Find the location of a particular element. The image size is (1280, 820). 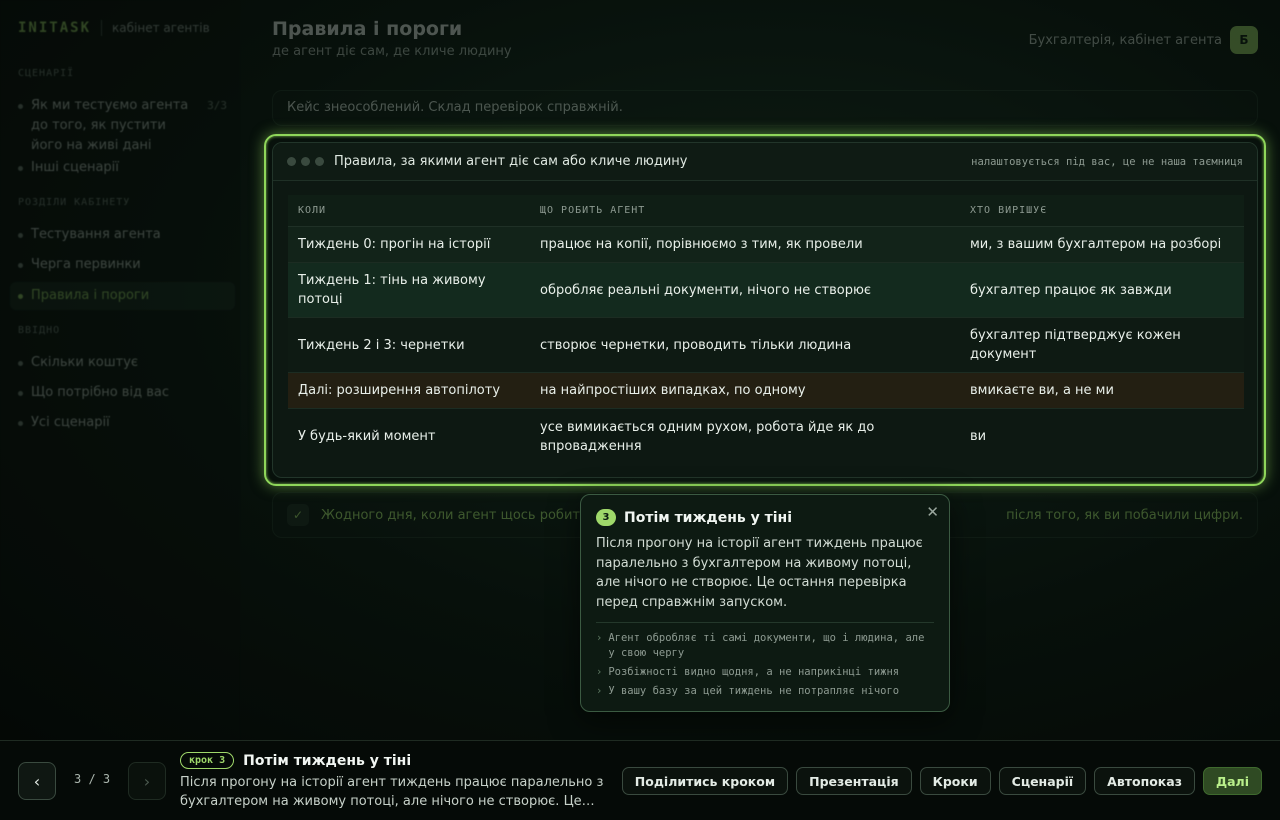

sidebar-item-label: Правила і пороги is located at coordinates (90, 295).